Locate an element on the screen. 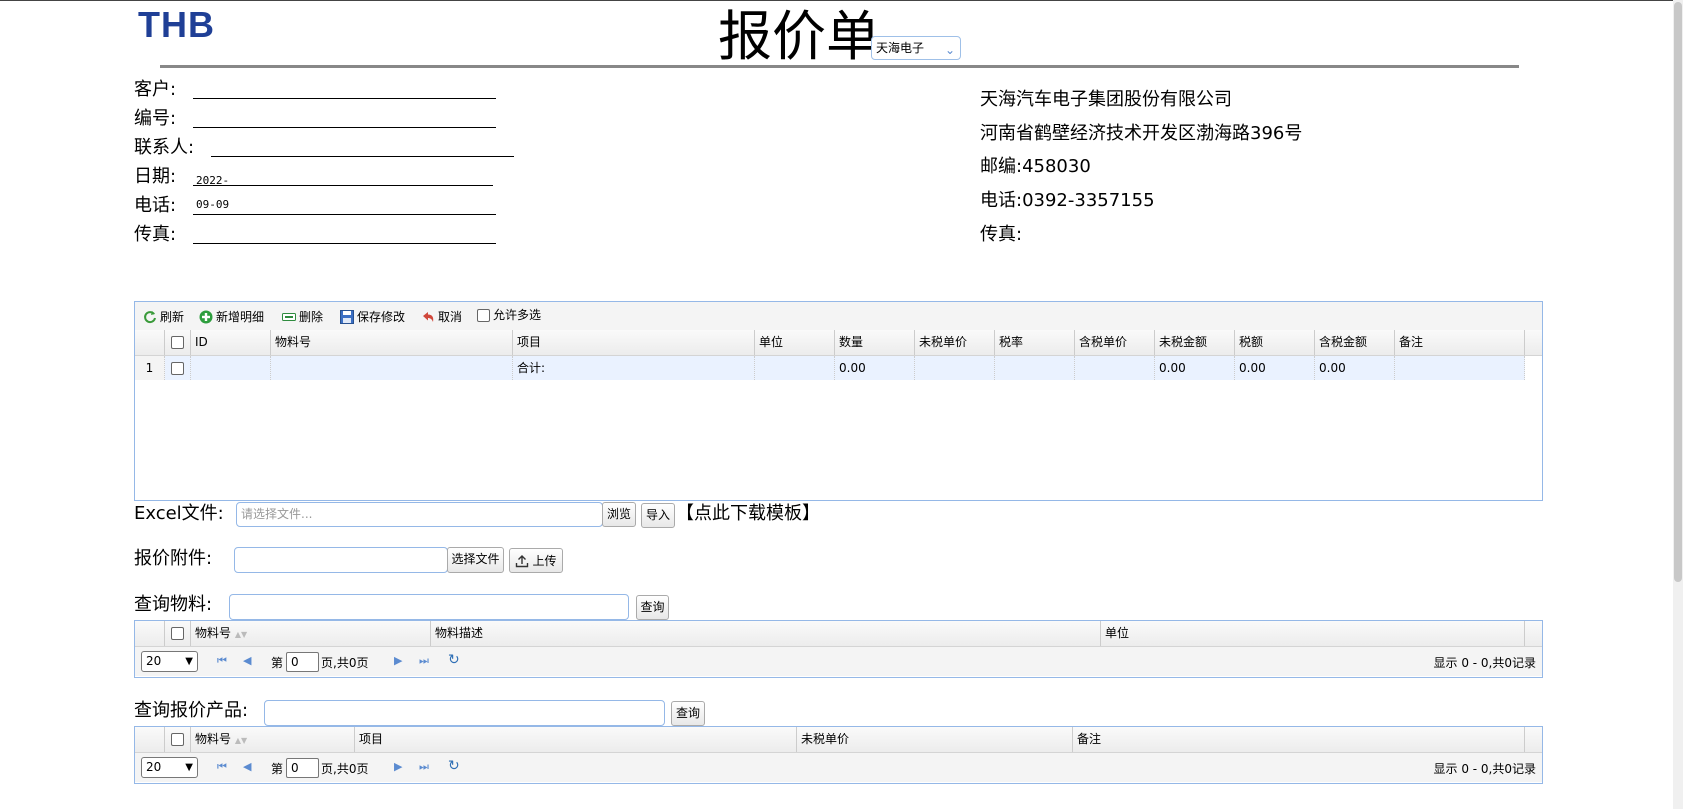  cell-id is located at coordinates (231, 368).